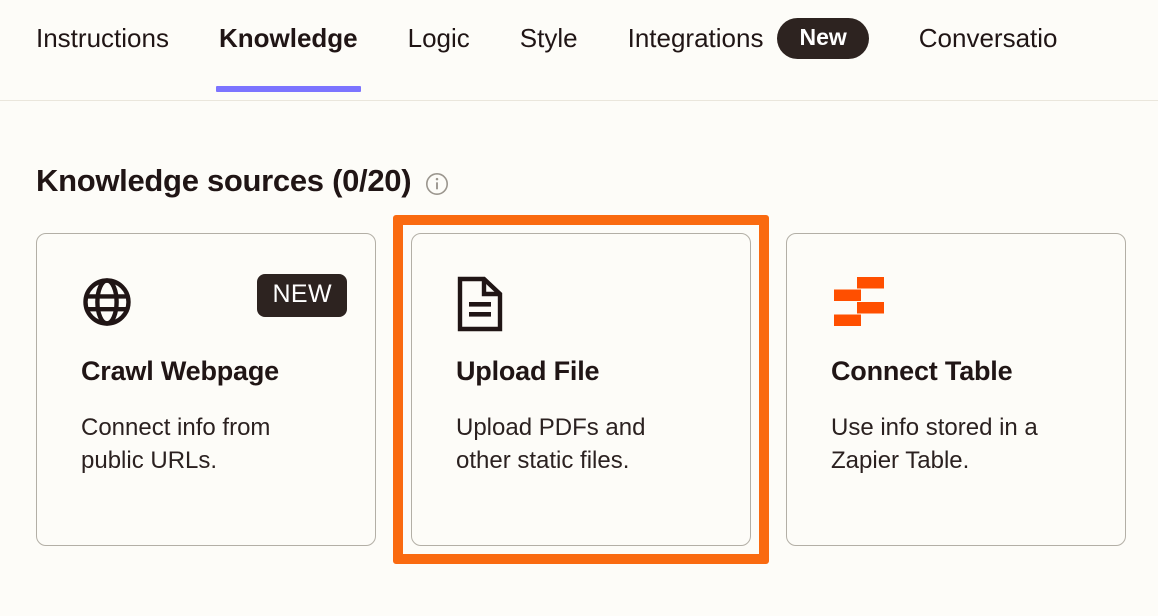 Image resolution: width=1158 pixels, height=616 pixels. I want to click on tab-instructions: Instructions, so click(115, 50).